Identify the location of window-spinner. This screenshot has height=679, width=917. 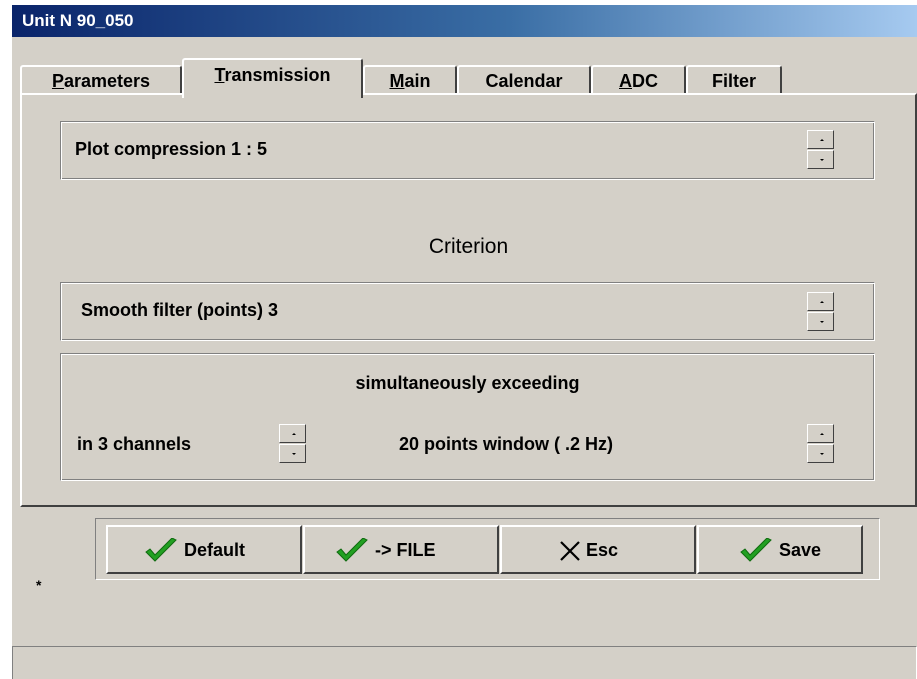
(820, 444).